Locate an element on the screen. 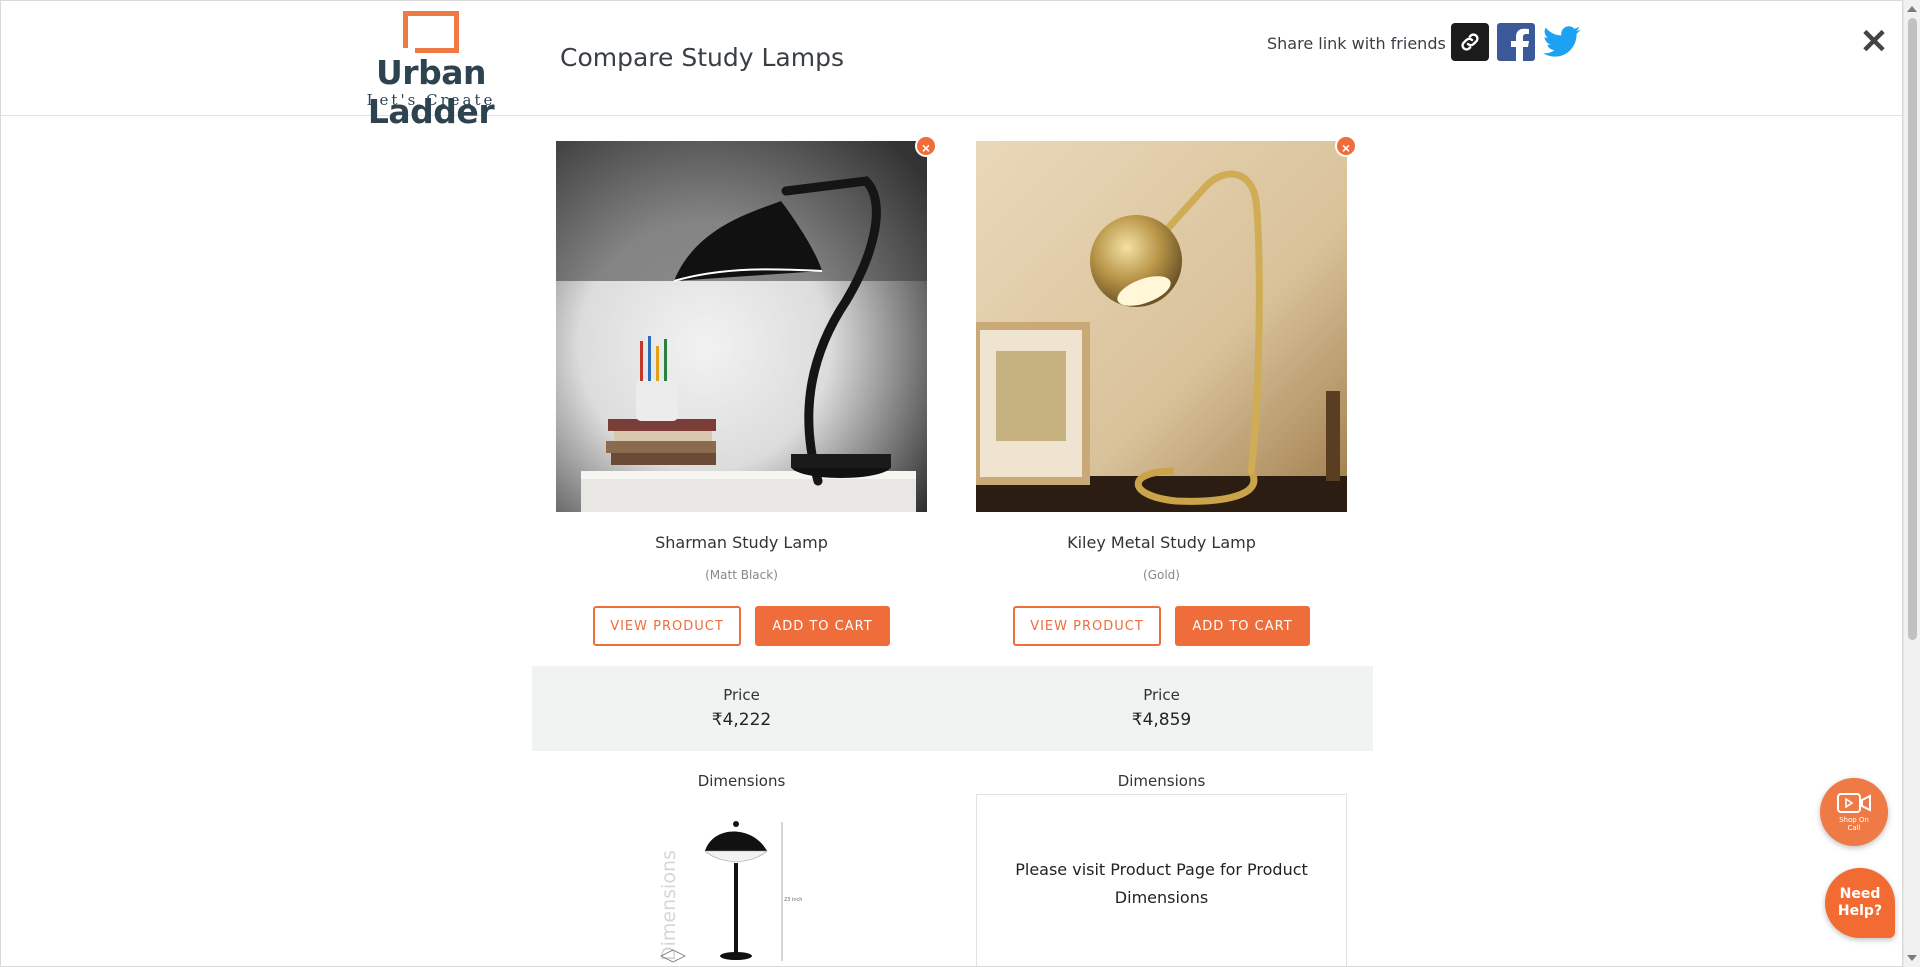 The width and height of the screenshot is (1920, 967). price-cell: Price ₹4,222 is located at coordinates (741, 698).